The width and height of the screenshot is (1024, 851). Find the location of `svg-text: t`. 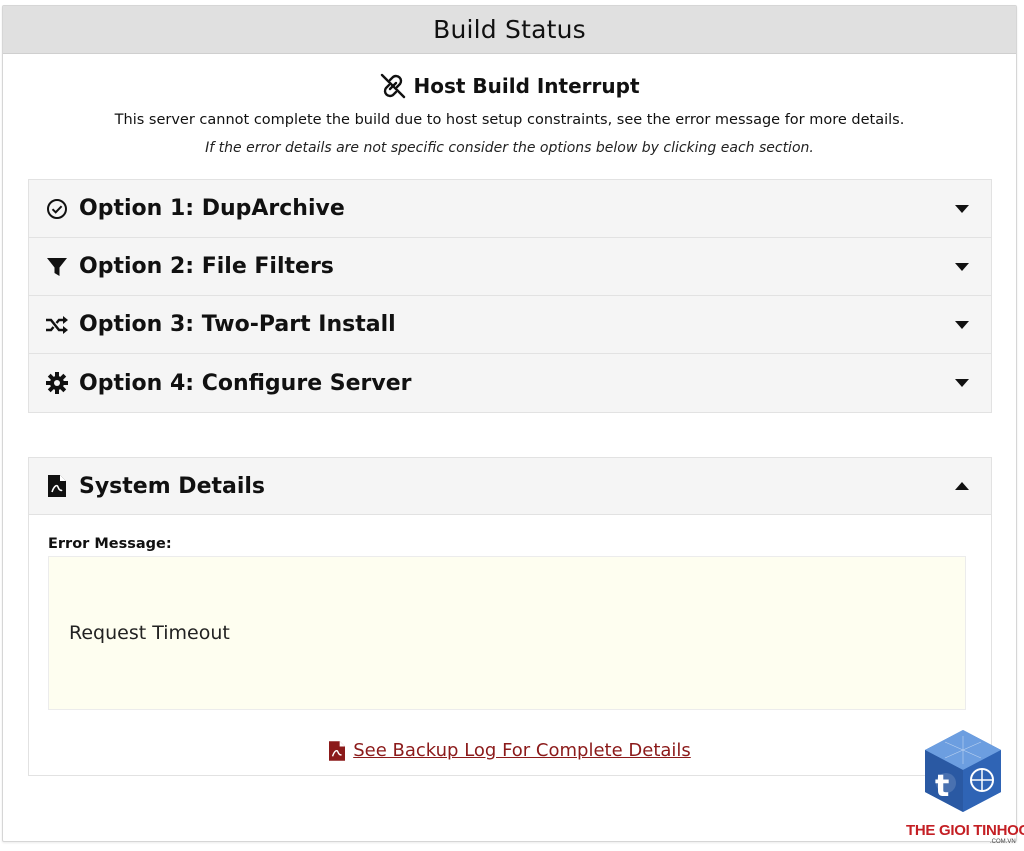

svg-text: t is located at coordinates (942, 786).